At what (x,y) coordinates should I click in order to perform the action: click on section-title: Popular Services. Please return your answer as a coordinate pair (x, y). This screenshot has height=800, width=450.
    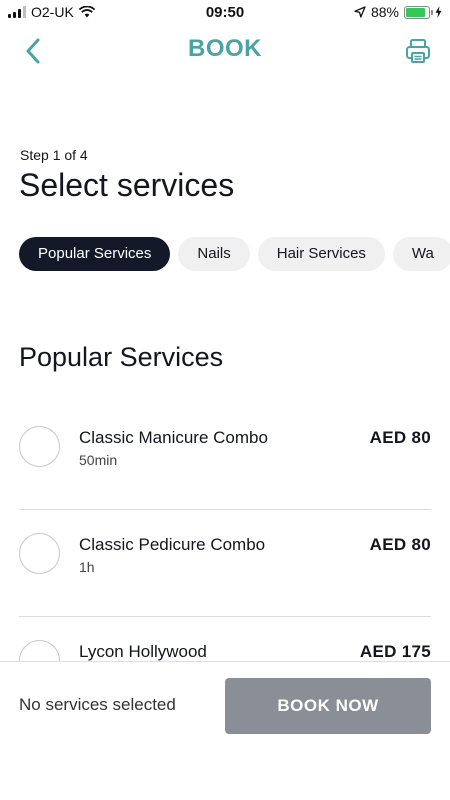
    Looking at the image, I should click on (121, 357).